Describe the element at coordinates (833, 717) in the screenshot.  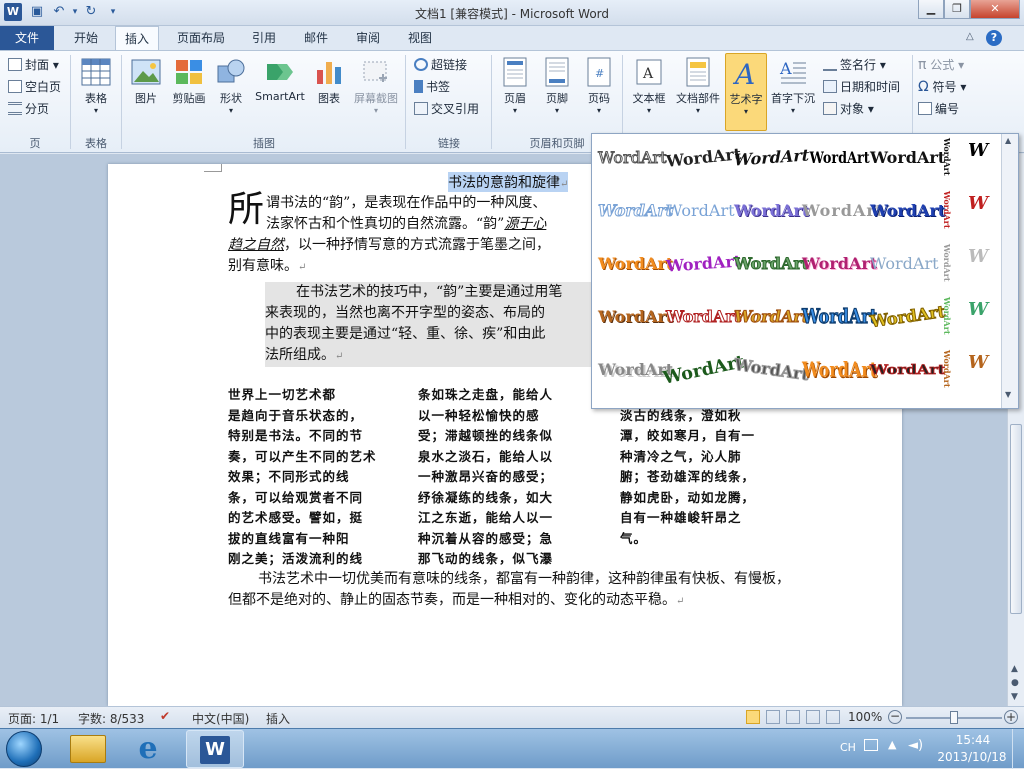
I see `draft-icon` at that location.